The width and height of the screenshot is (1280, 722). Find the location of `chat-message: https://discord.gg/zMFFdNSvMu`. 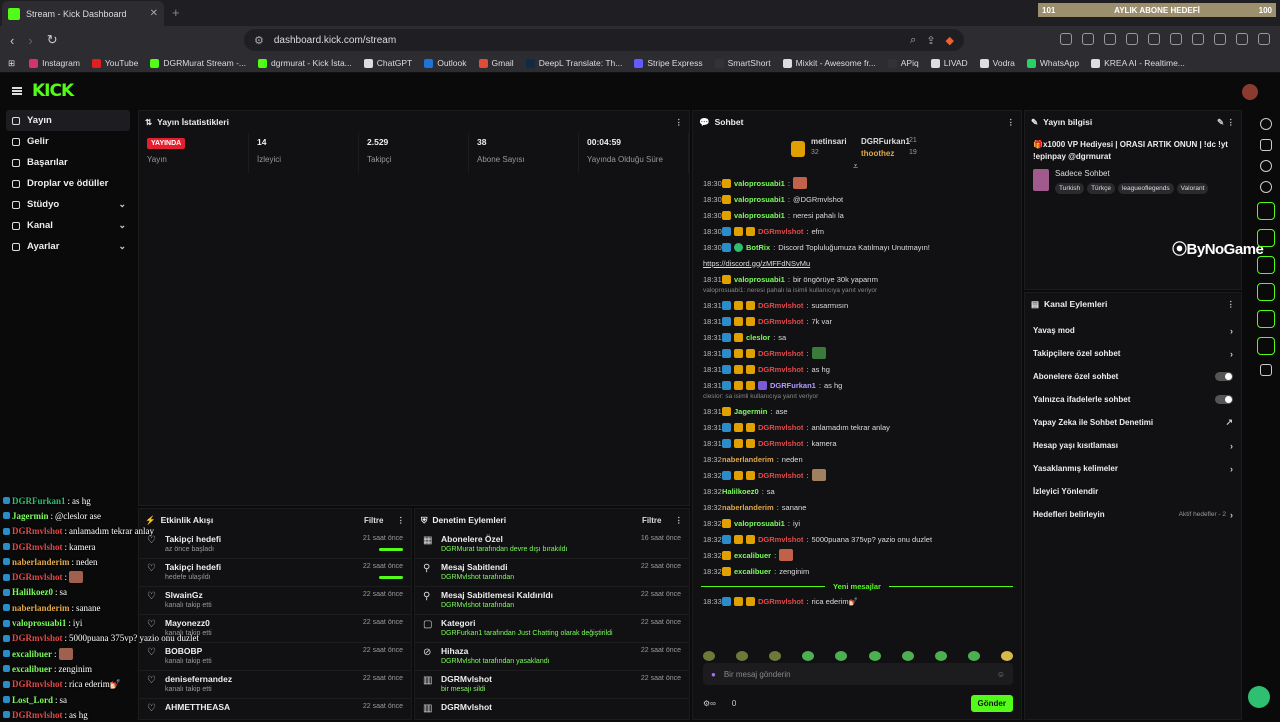

chat-message: https://discord.gg/zMFFdNSvMu is located at coordinates (857, 263).